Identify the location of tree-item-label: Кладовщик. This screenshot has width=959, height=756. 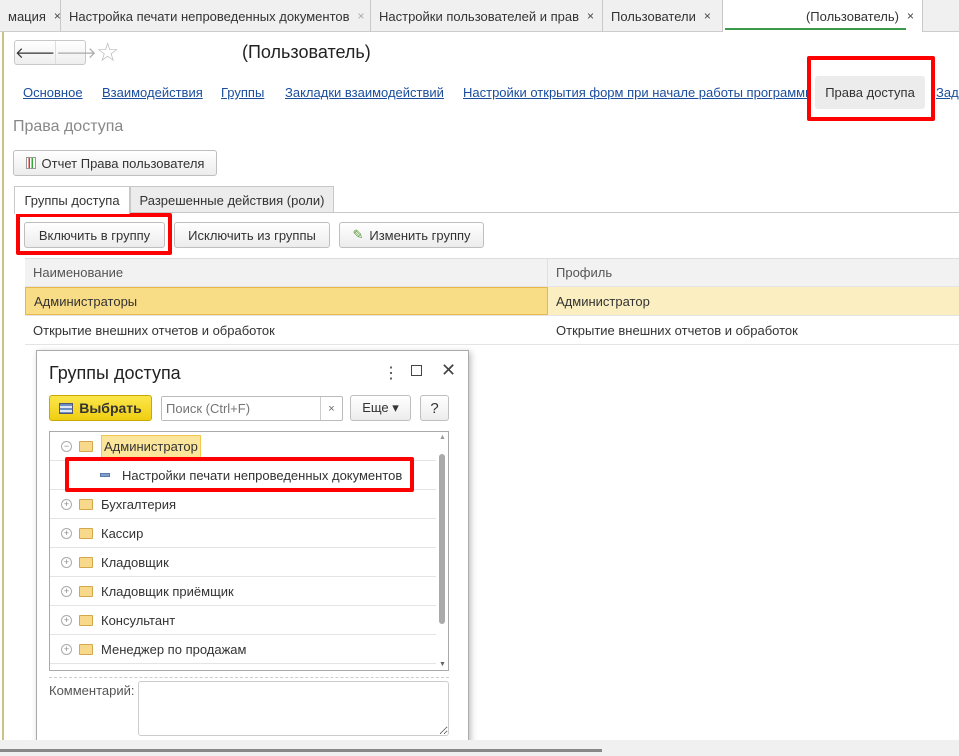
(135, 562).